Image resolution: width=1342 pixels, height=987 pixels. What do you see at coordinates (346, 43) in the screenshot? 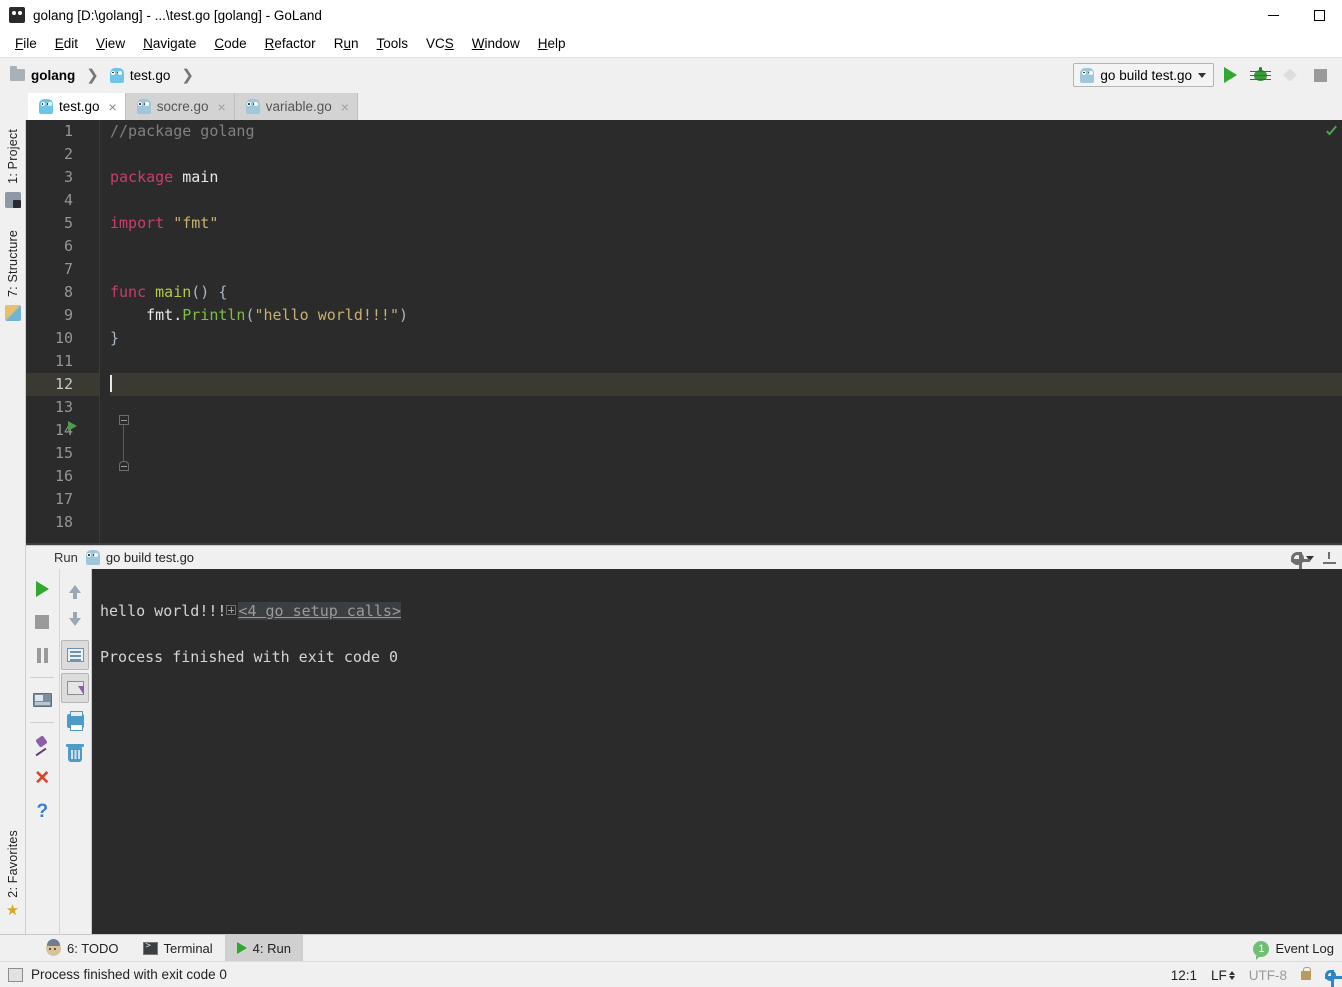
I see `menu-item-run: Run` at bounding box center [346, 43].